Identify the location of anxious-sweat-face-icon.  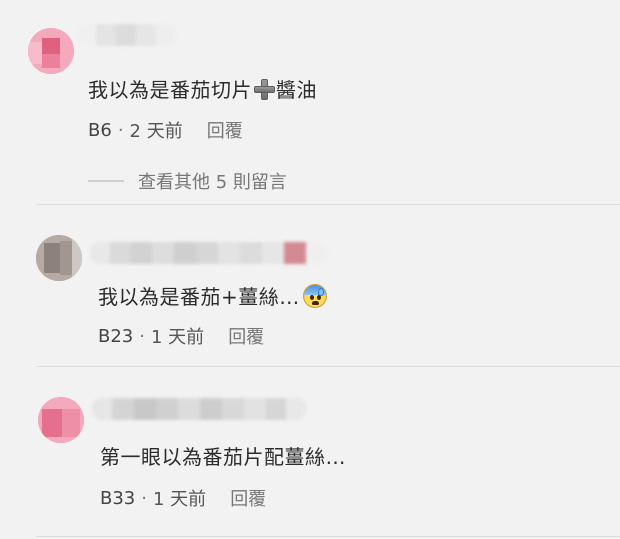
(314, 296).